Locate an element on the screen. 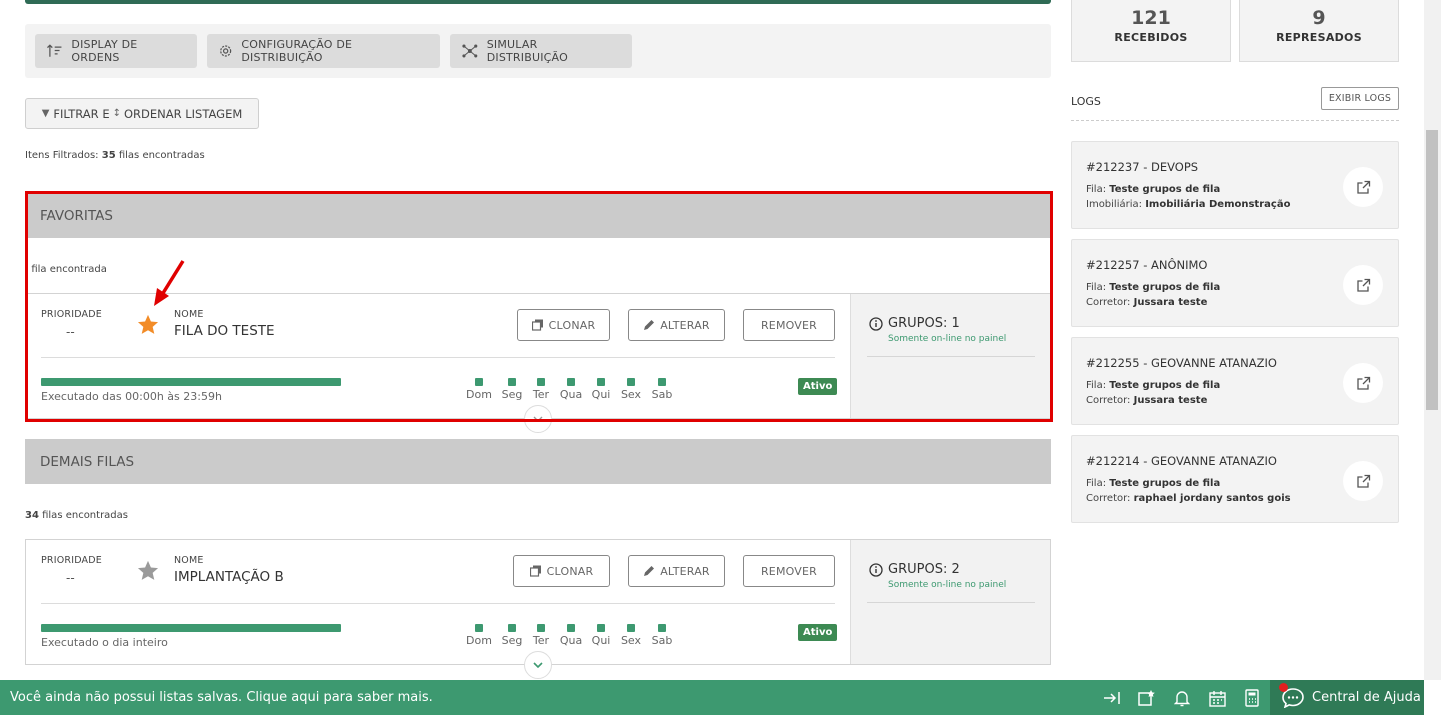  display-ordens-button: DISPLAY DE ORDENS is located at coordinates (116, 51).